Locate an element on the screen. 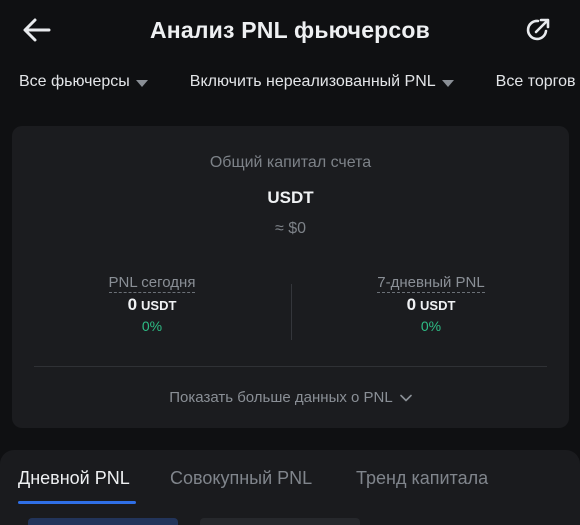 This screenshot has height=525, width=580. pnl-today-label: PNL сегодня is located at coordinates (152, 283).